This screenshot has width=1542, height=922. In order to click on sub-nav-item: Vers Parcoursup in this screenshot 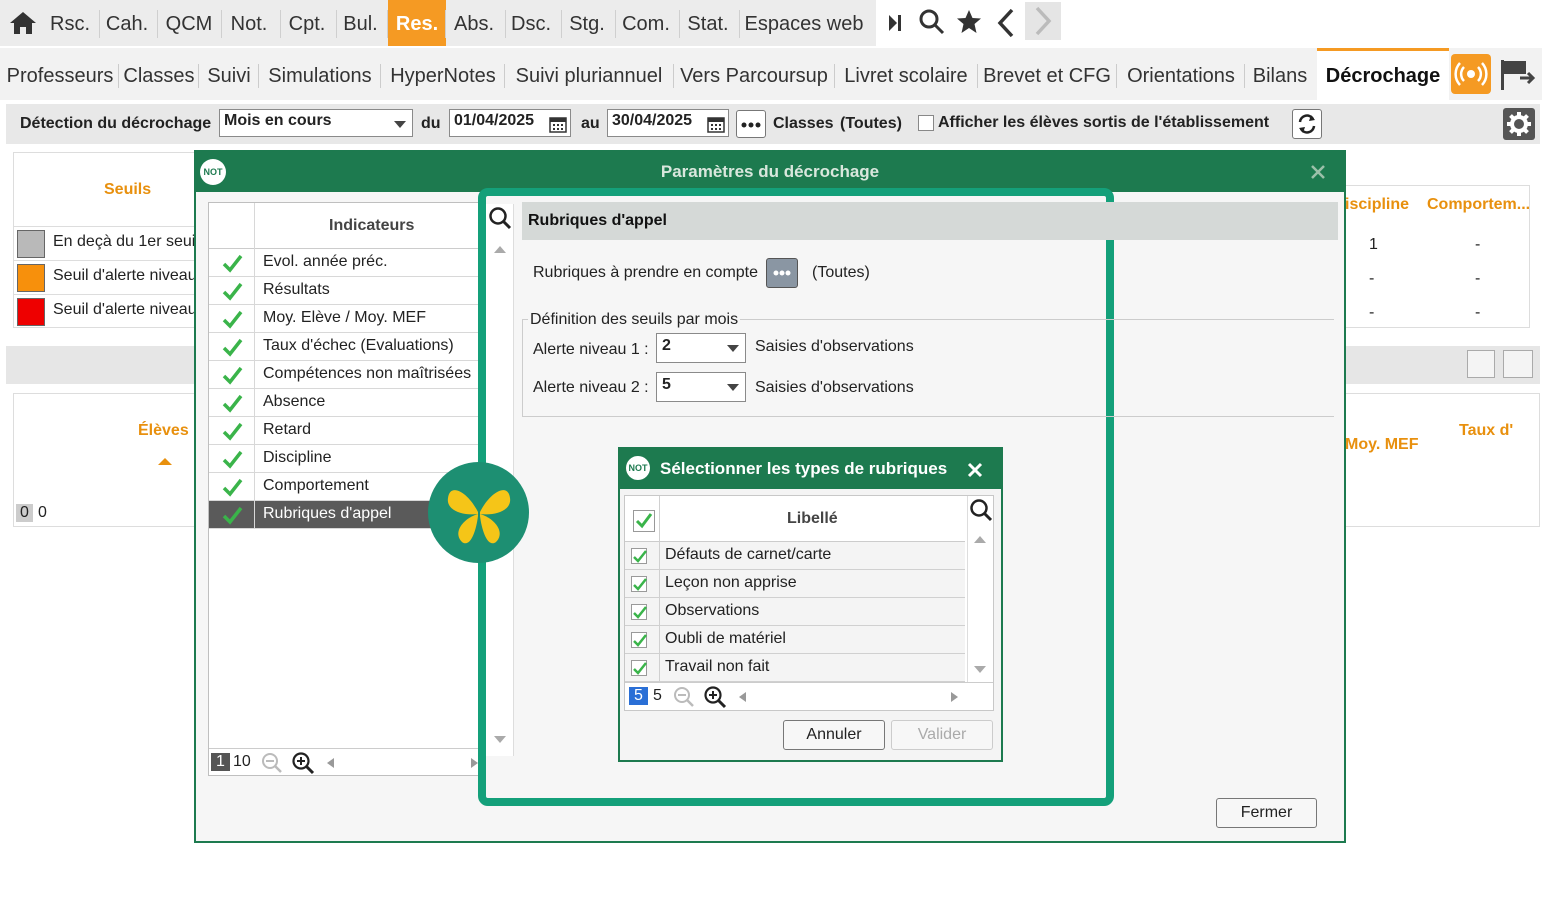, I will do `click(754, 74)`.